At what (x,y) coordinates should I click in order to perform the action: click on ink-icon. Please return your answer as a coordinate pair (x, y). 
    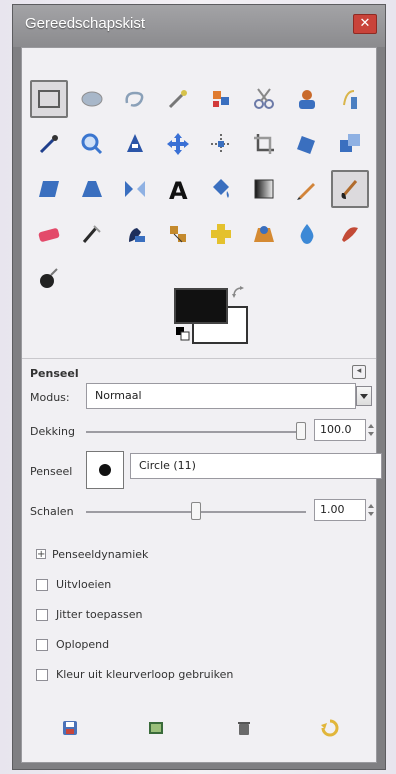
    Looking at the image, I should click on (135, 234).